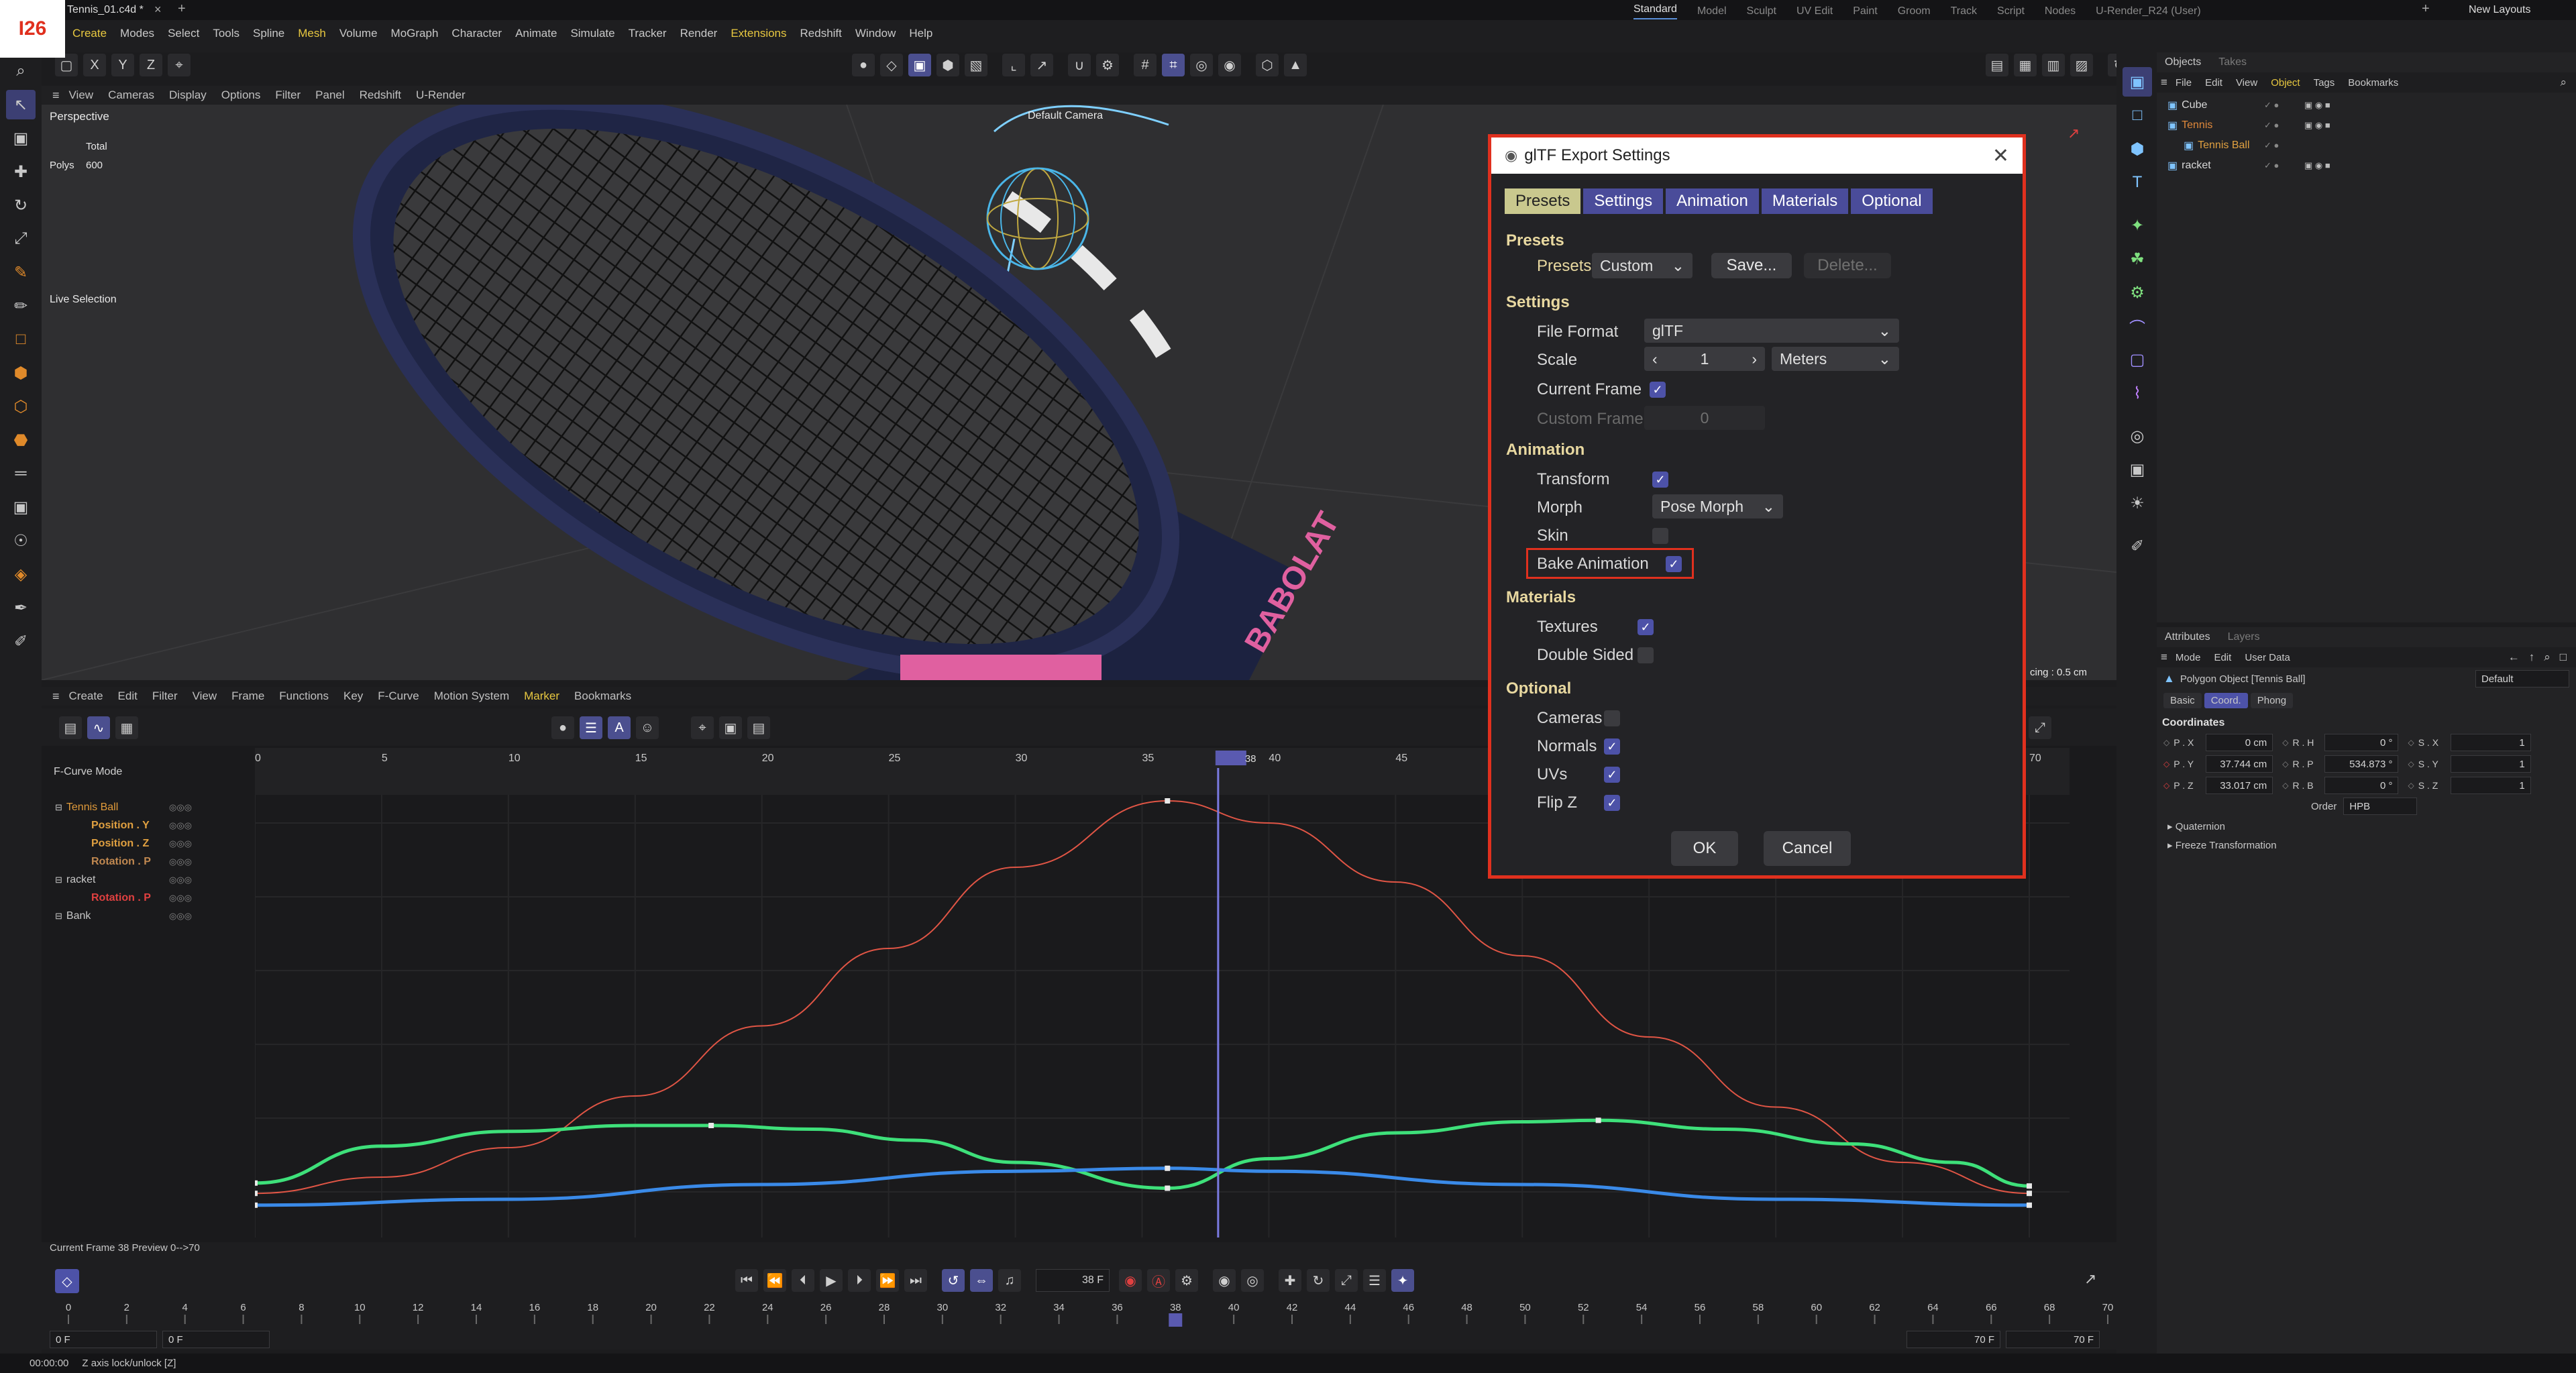  Describe the element at coordinates (2366, 826) in the screenshot. I see `quaternion-row: ▸ Quaternion` at that location.